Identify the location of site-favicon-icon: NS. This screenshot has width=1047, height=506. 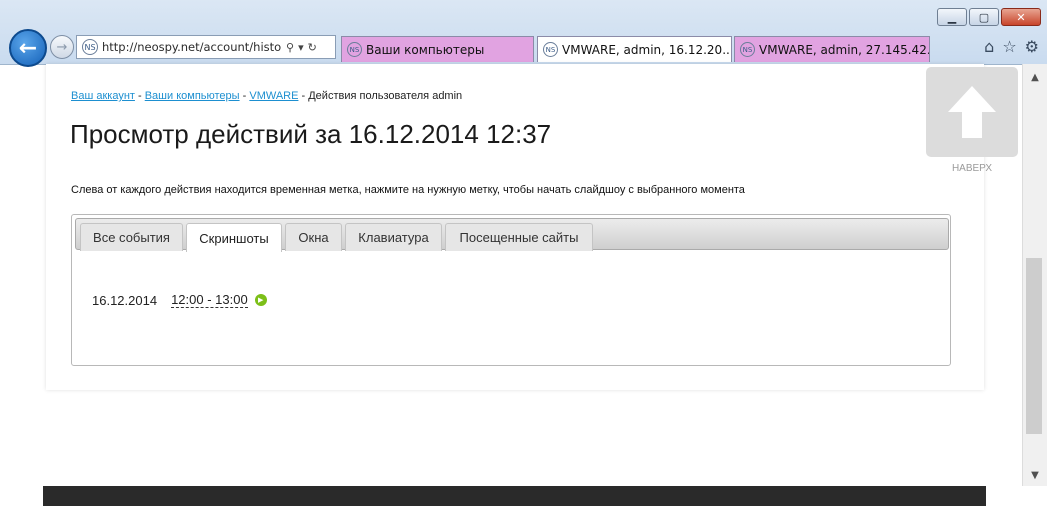
(90, 47).